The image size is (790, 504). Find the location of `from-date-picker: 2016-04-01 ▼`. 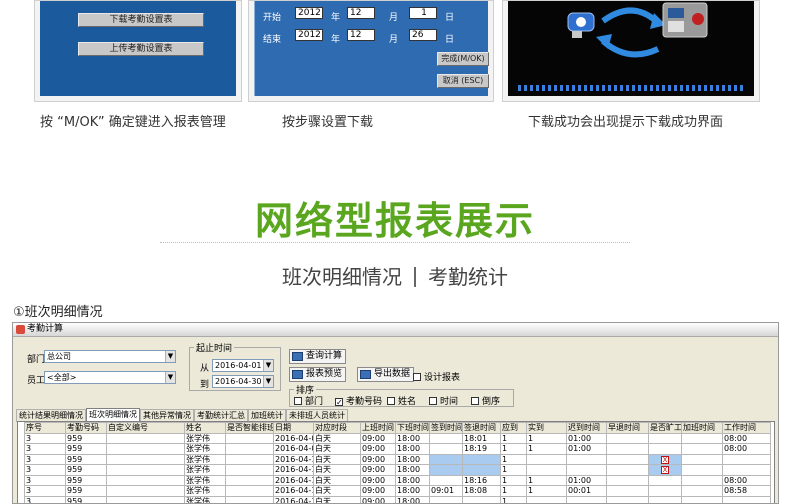

from-date-picker: 2016-04-01 ▼ is located at coordinates (243, 365).